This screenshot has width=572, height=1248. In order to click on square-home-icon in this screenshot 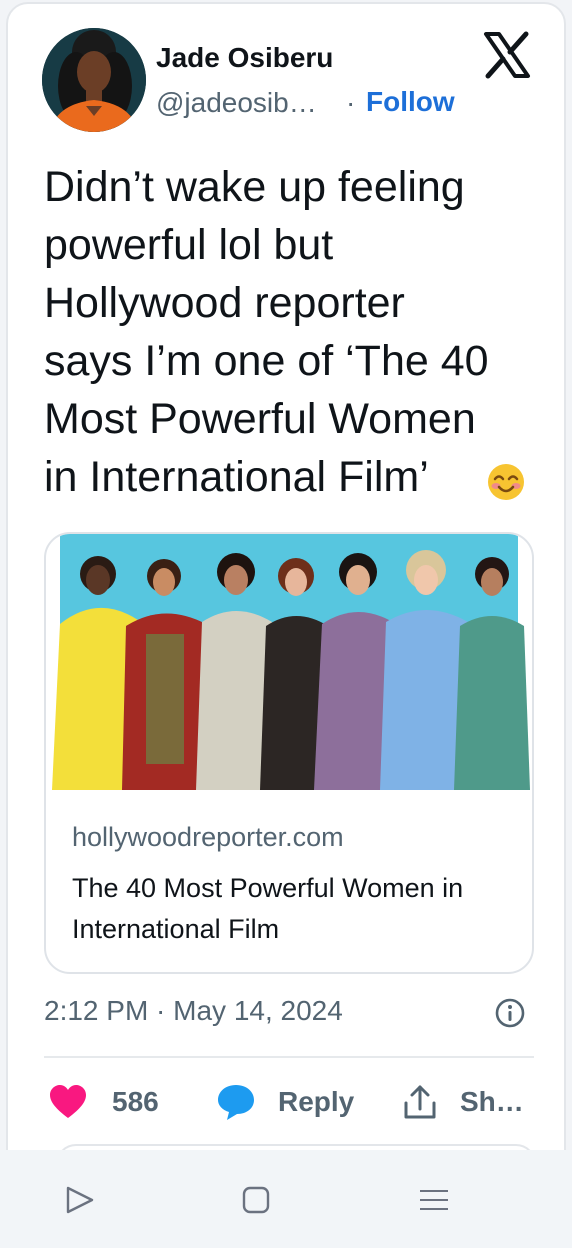, I will do `click(256, 1200)`.